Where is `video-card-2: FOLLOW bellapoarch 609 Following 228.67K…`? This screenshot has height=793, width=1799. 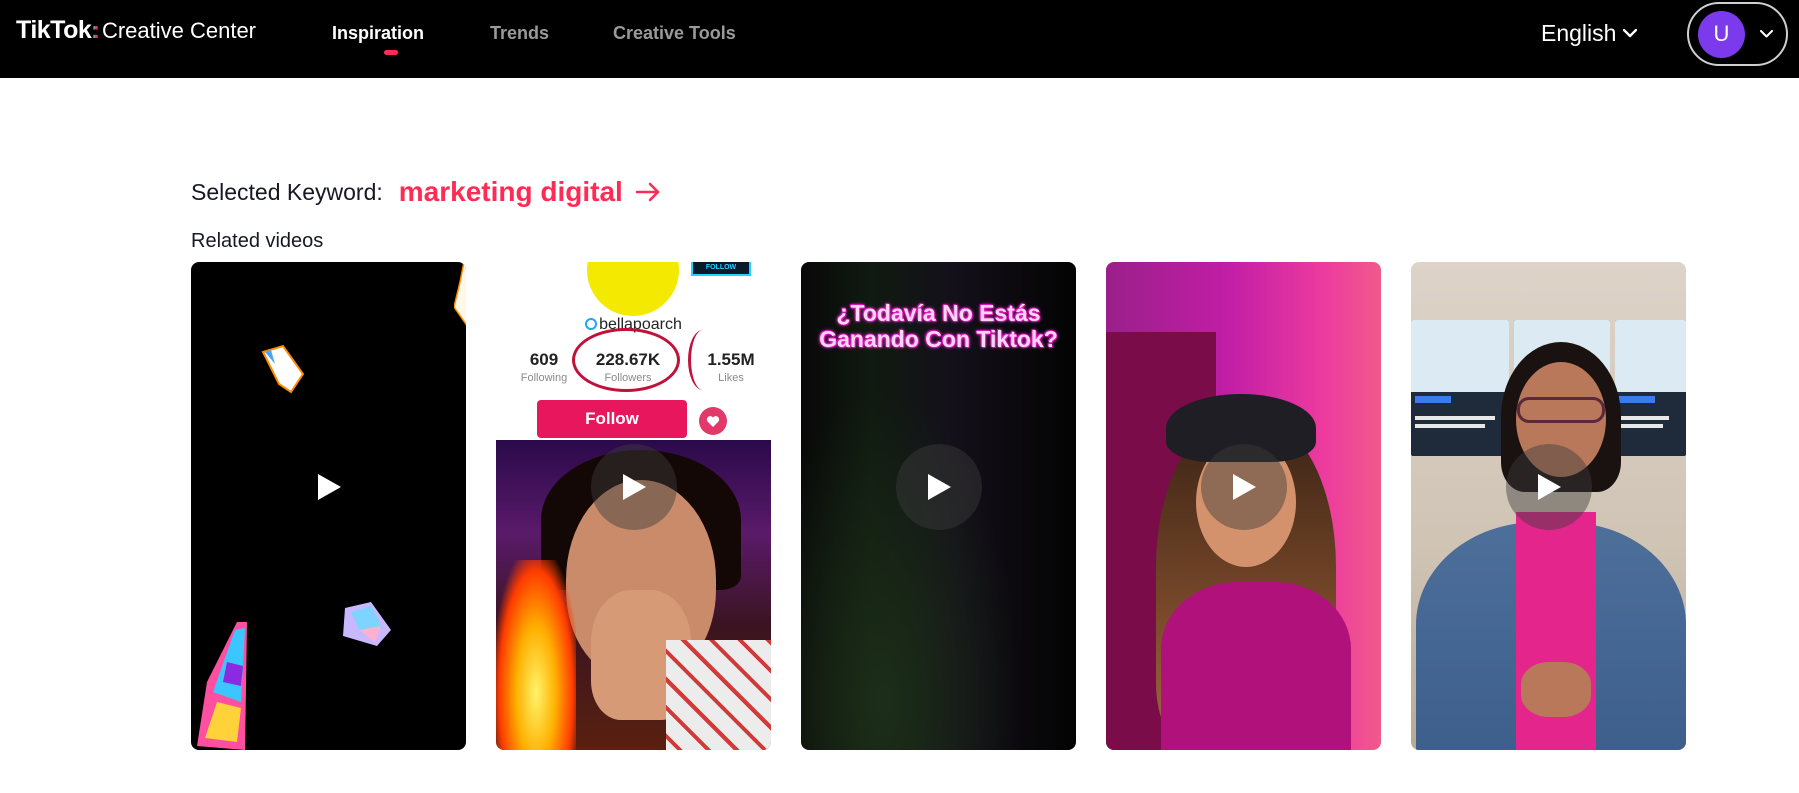
video-card-2: FOLLOW bellapoarch 609 Following 228.67K… is located at coordinates (633, 506).